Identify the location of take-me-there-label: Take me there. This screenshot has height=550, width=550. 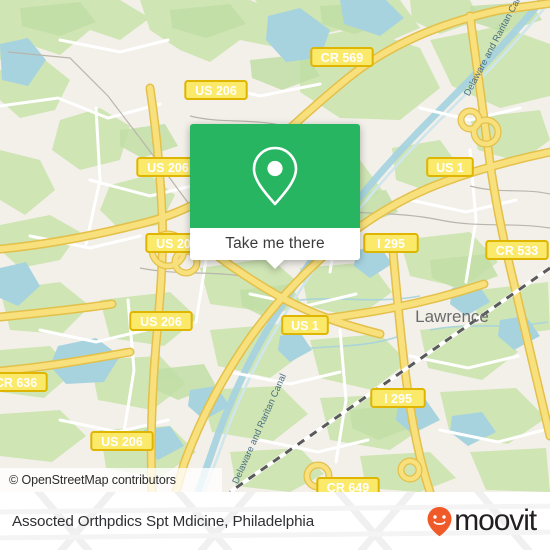
(275, 243).